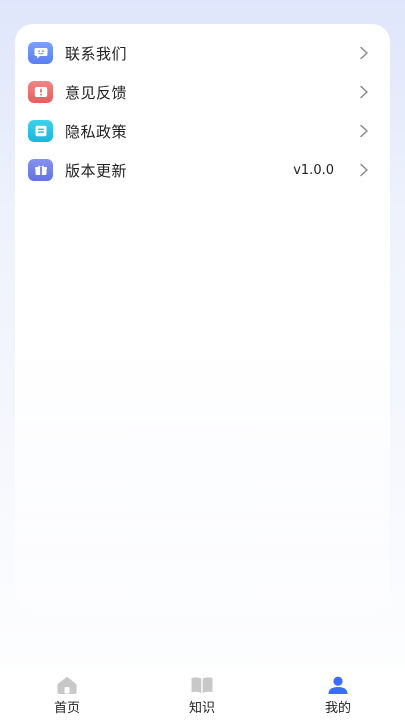 Image resolution: width=405 pixels, height=720 pixels. What do you see at coordinates (67, 685) in the screenshot?
I see `home-icon` at bounding box center [67, 685].